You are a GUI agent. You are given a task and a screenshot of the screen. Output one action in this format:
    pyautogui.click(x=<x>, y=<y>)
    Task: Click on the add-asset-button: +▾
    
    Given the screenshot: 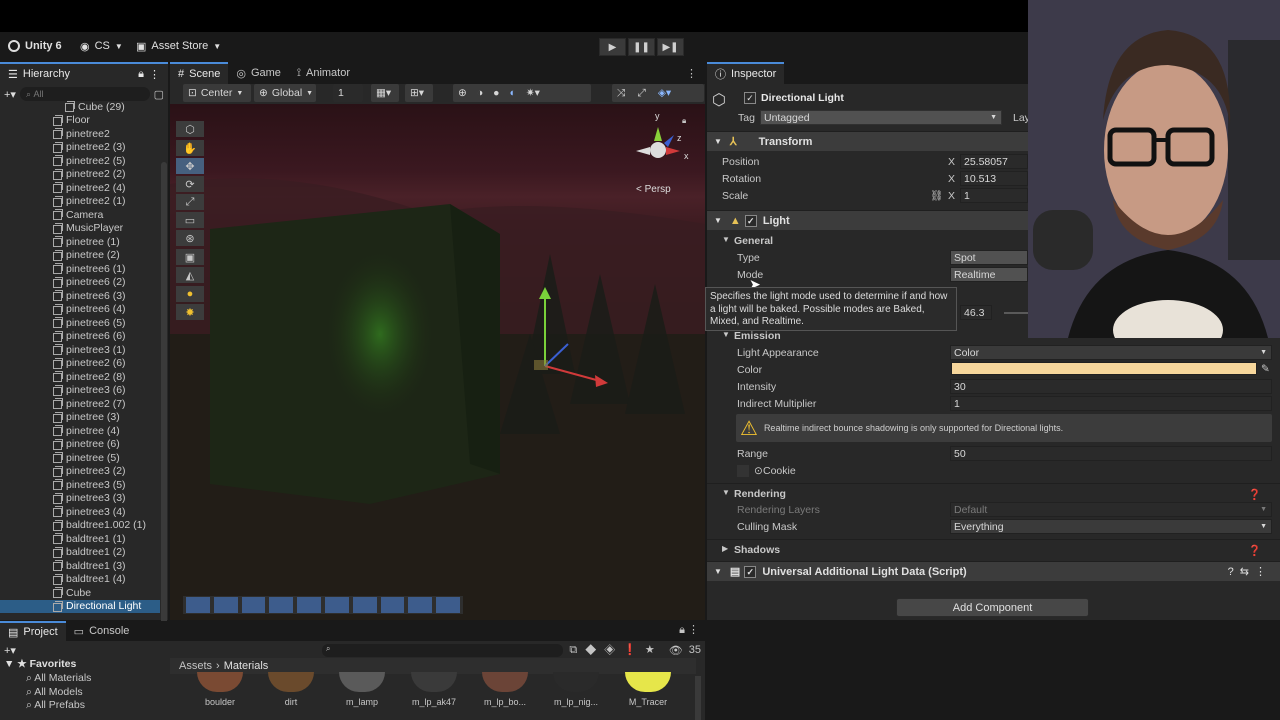 What is the action you would take?
    pyautogui.click(x=10, y=650)
    